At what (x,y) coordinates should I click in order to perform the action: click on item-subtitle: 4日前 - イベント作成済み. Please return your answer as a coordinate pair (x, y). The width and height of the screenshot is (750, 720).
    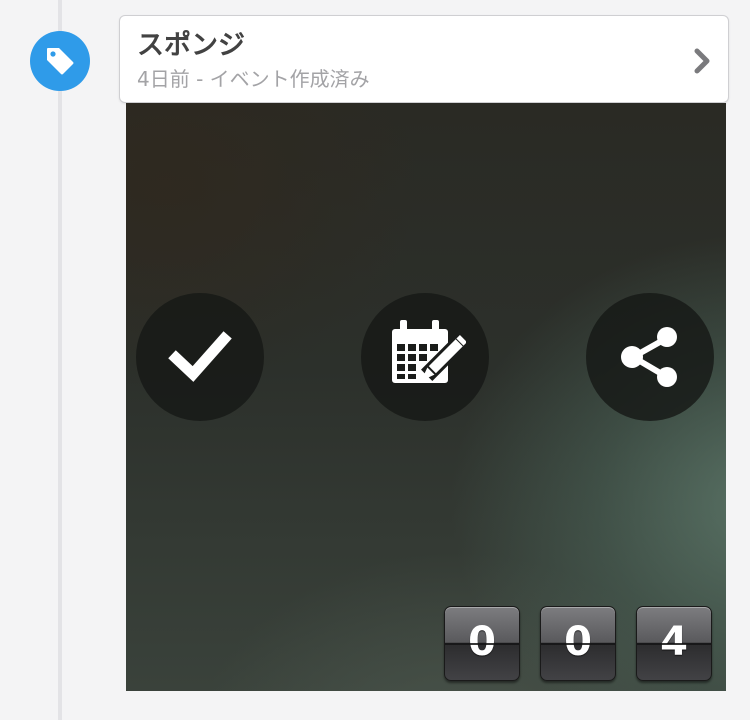
    Looking at the image, I should click on (253, 79).